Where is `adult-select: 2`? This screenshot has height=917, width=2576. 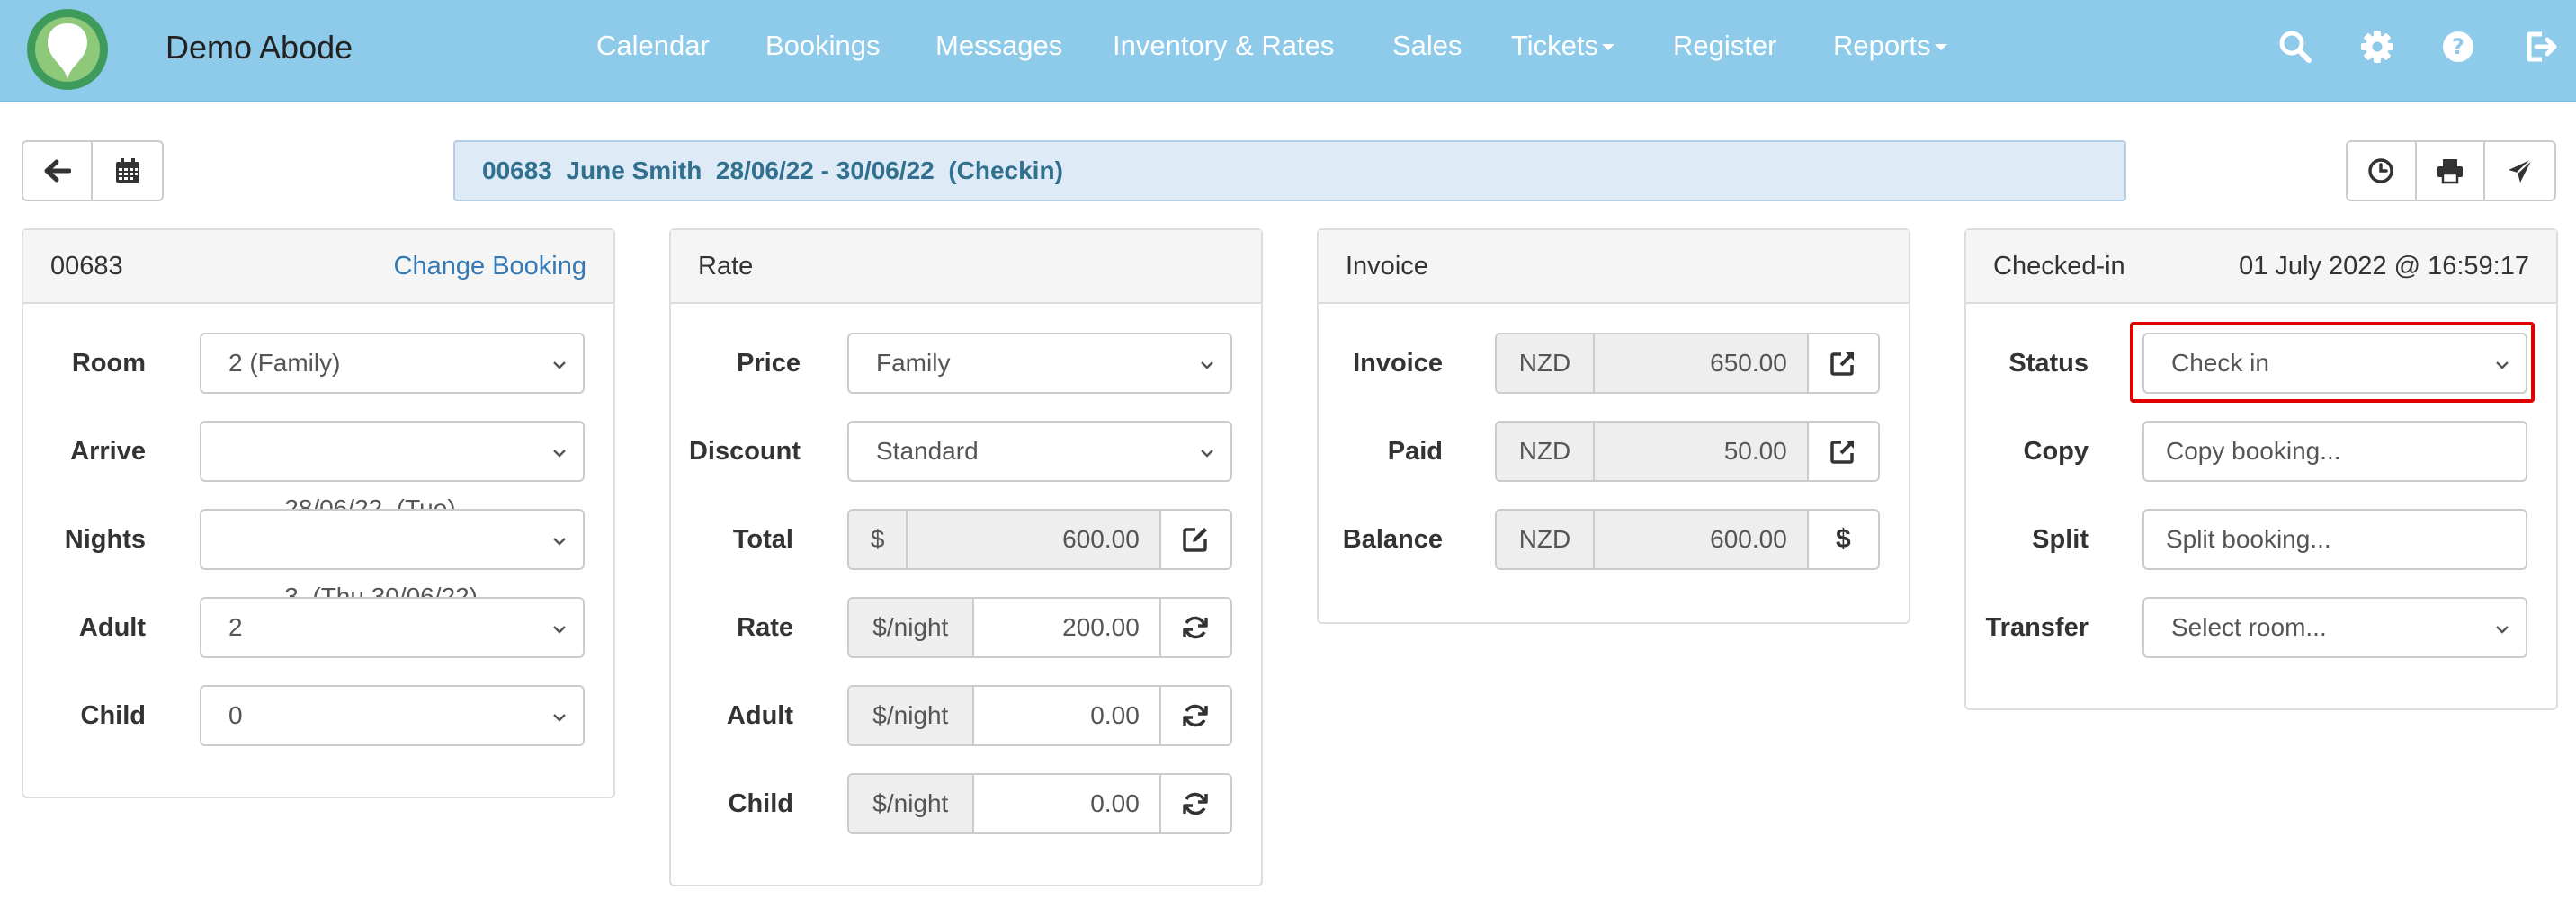
adult-select: 2 is located at coordinates (392, 628).